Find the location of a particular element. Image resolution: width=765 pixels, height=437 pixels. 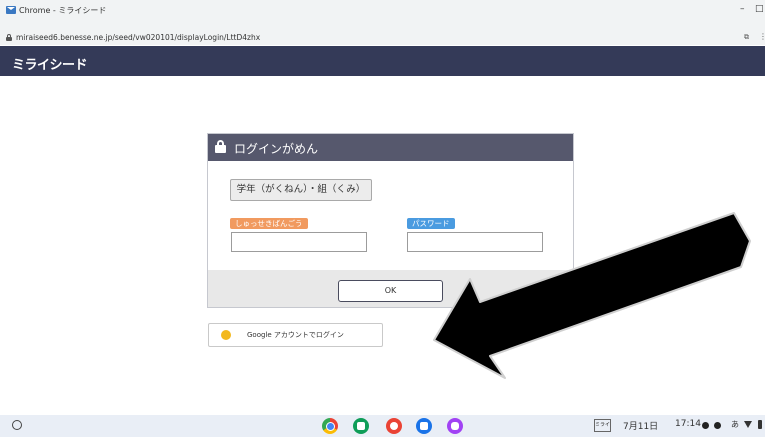

google-icon is located at coordinates (226, 335).